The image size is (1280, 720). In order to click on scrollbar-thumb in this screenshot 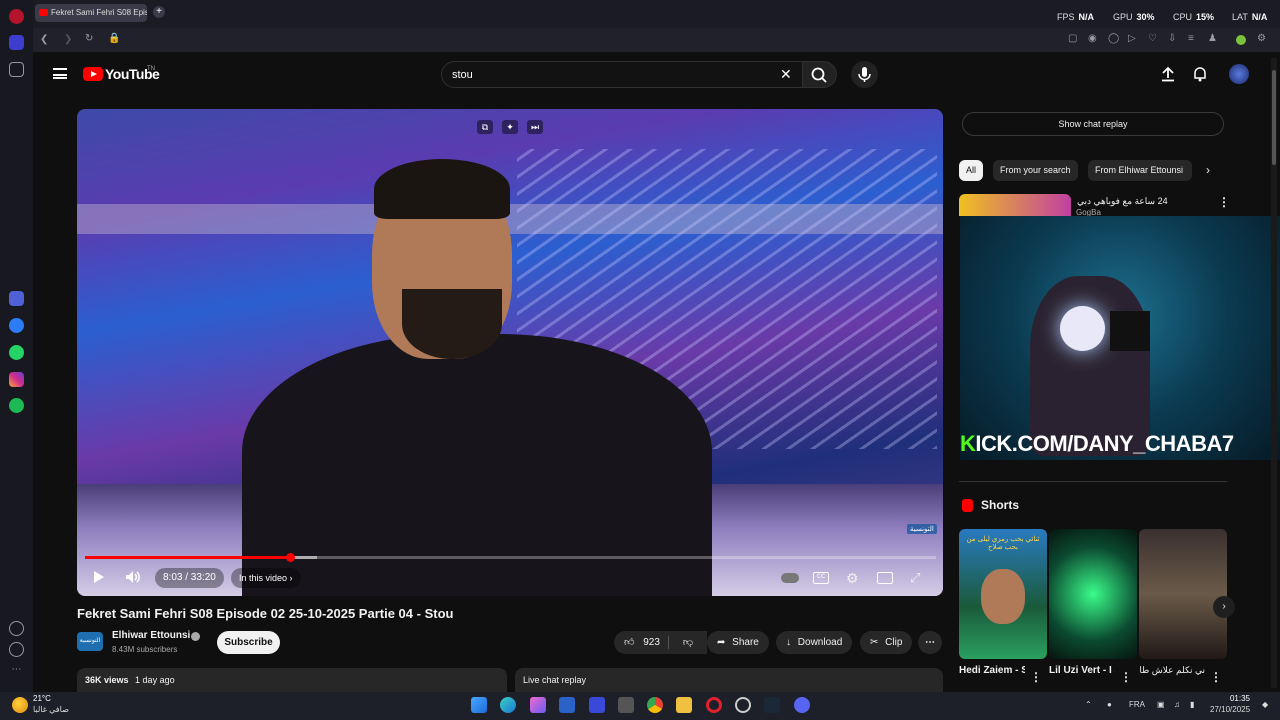, I will do `click(1274, 117)`.